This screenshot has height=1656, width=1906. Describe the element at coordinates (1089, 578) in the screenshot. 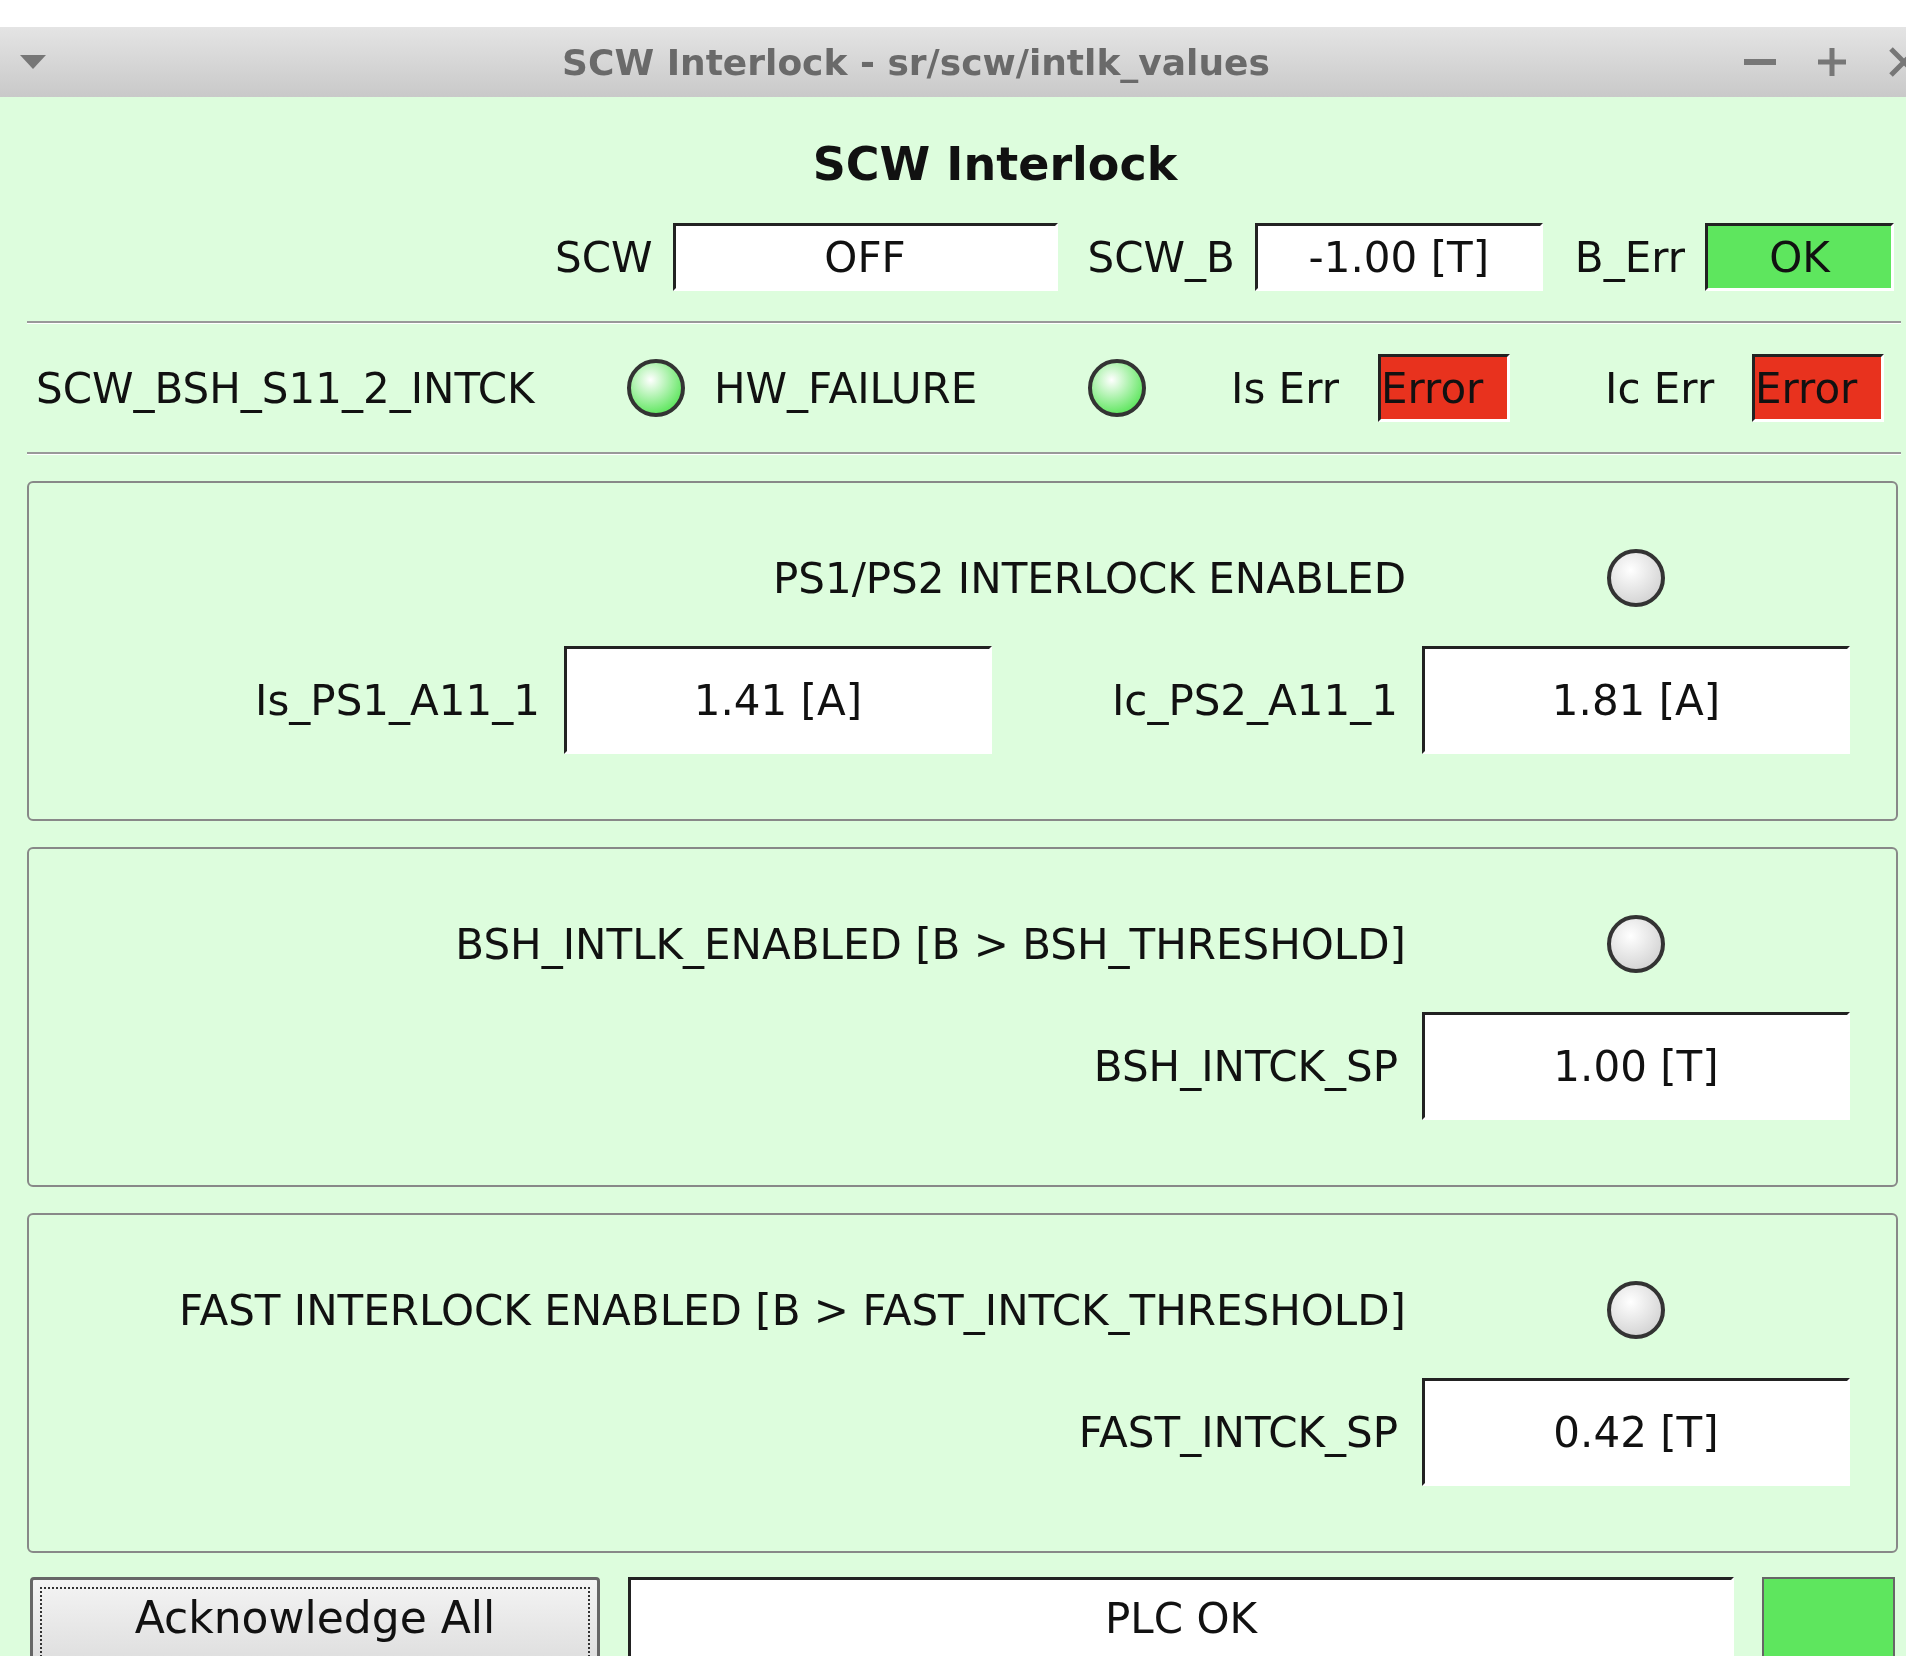

I see `interlock-title: PS1/PS2 INTERLOCK ENABLED` at that location.